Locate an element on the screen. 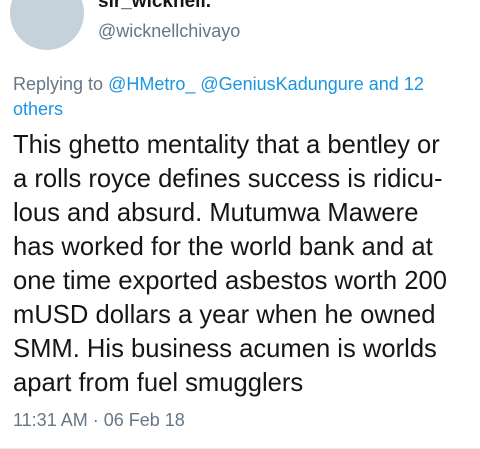 The width and height of the screenshot is (480, 449). tweet-text-line: a rolls royce defines success is ridicu- is located at coordinates (228, 179).